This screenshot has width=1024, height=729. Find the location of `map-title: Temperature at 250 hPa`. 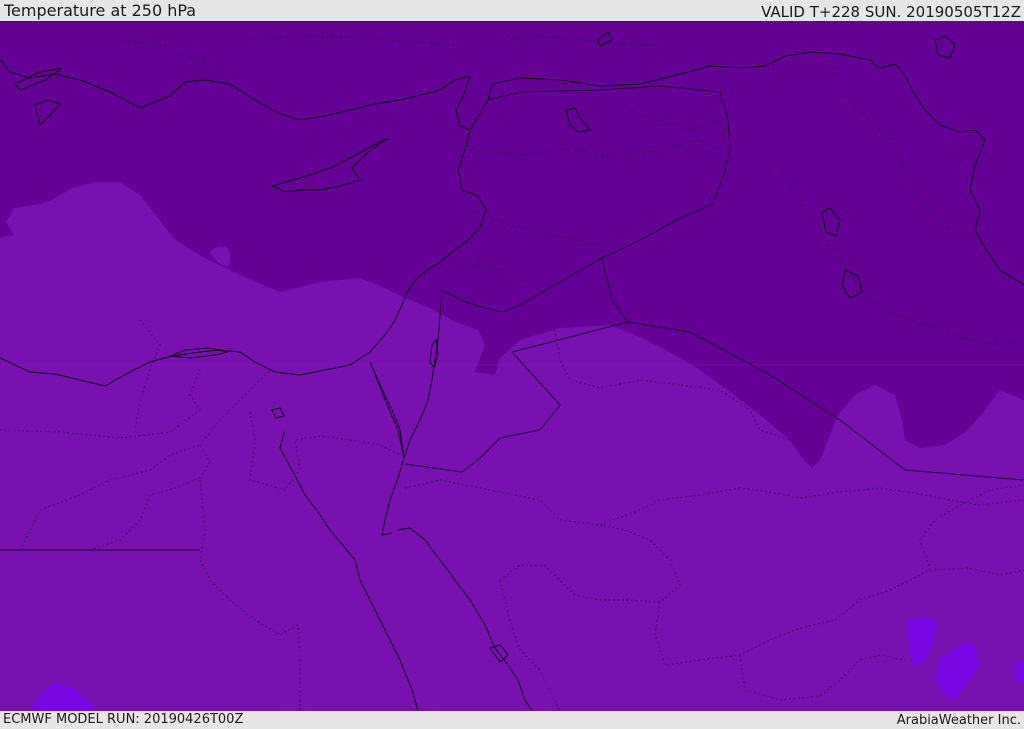

map-title: Temperature at 250 hPa is located at coordinates (100, 10).